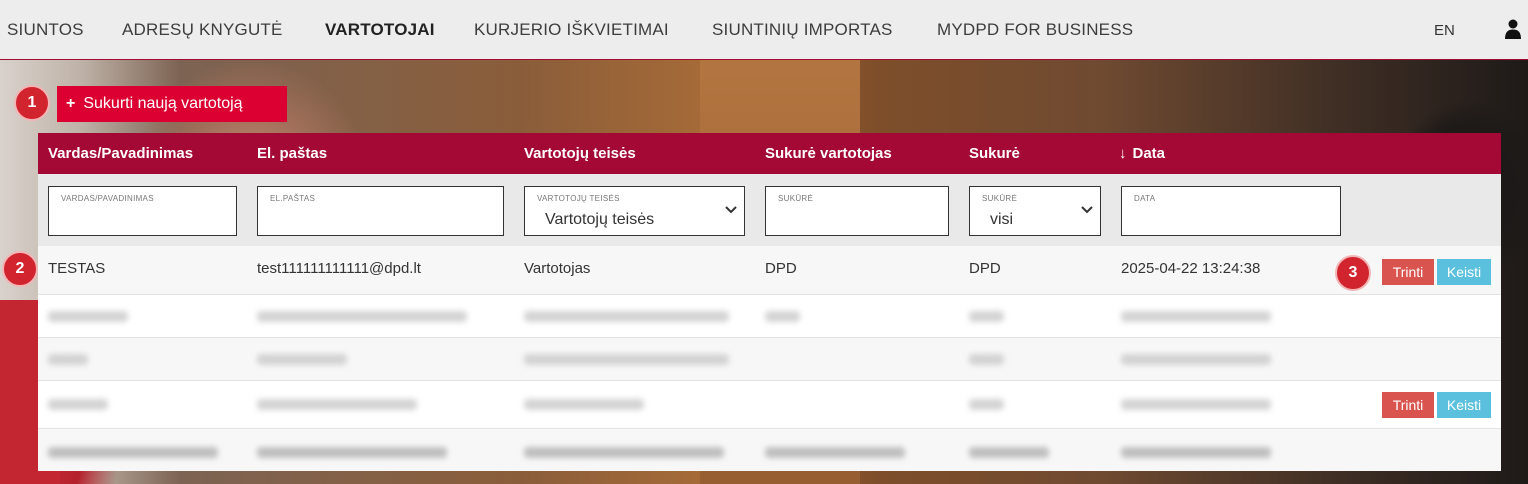  What do you see at coordinates (781, 268) in the screenshot?
I see `cell-creator-user: DPD` at bounding box center [781, 268].